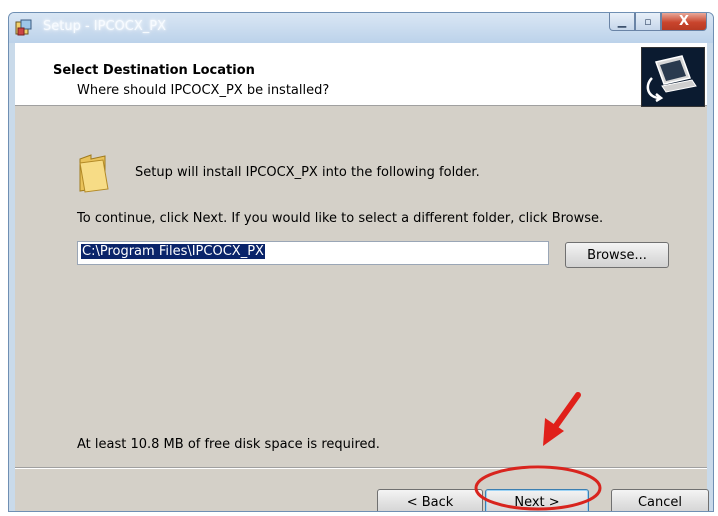  What do you see at coordinates (94, 173) in the screenshot?
I see `folder-icon` at bounding box center [94, 173].